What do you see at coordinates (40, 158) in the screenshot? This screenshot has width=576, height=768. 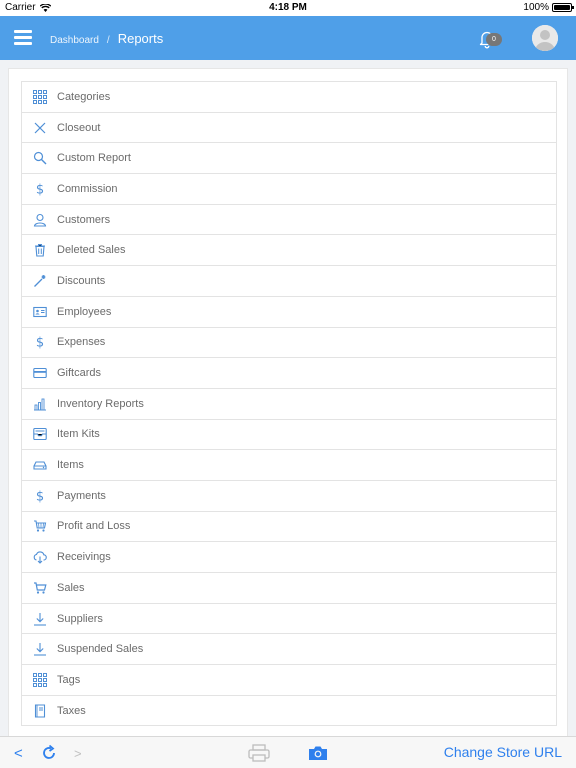 I see `search-icon` at bounding box center [40, 158].